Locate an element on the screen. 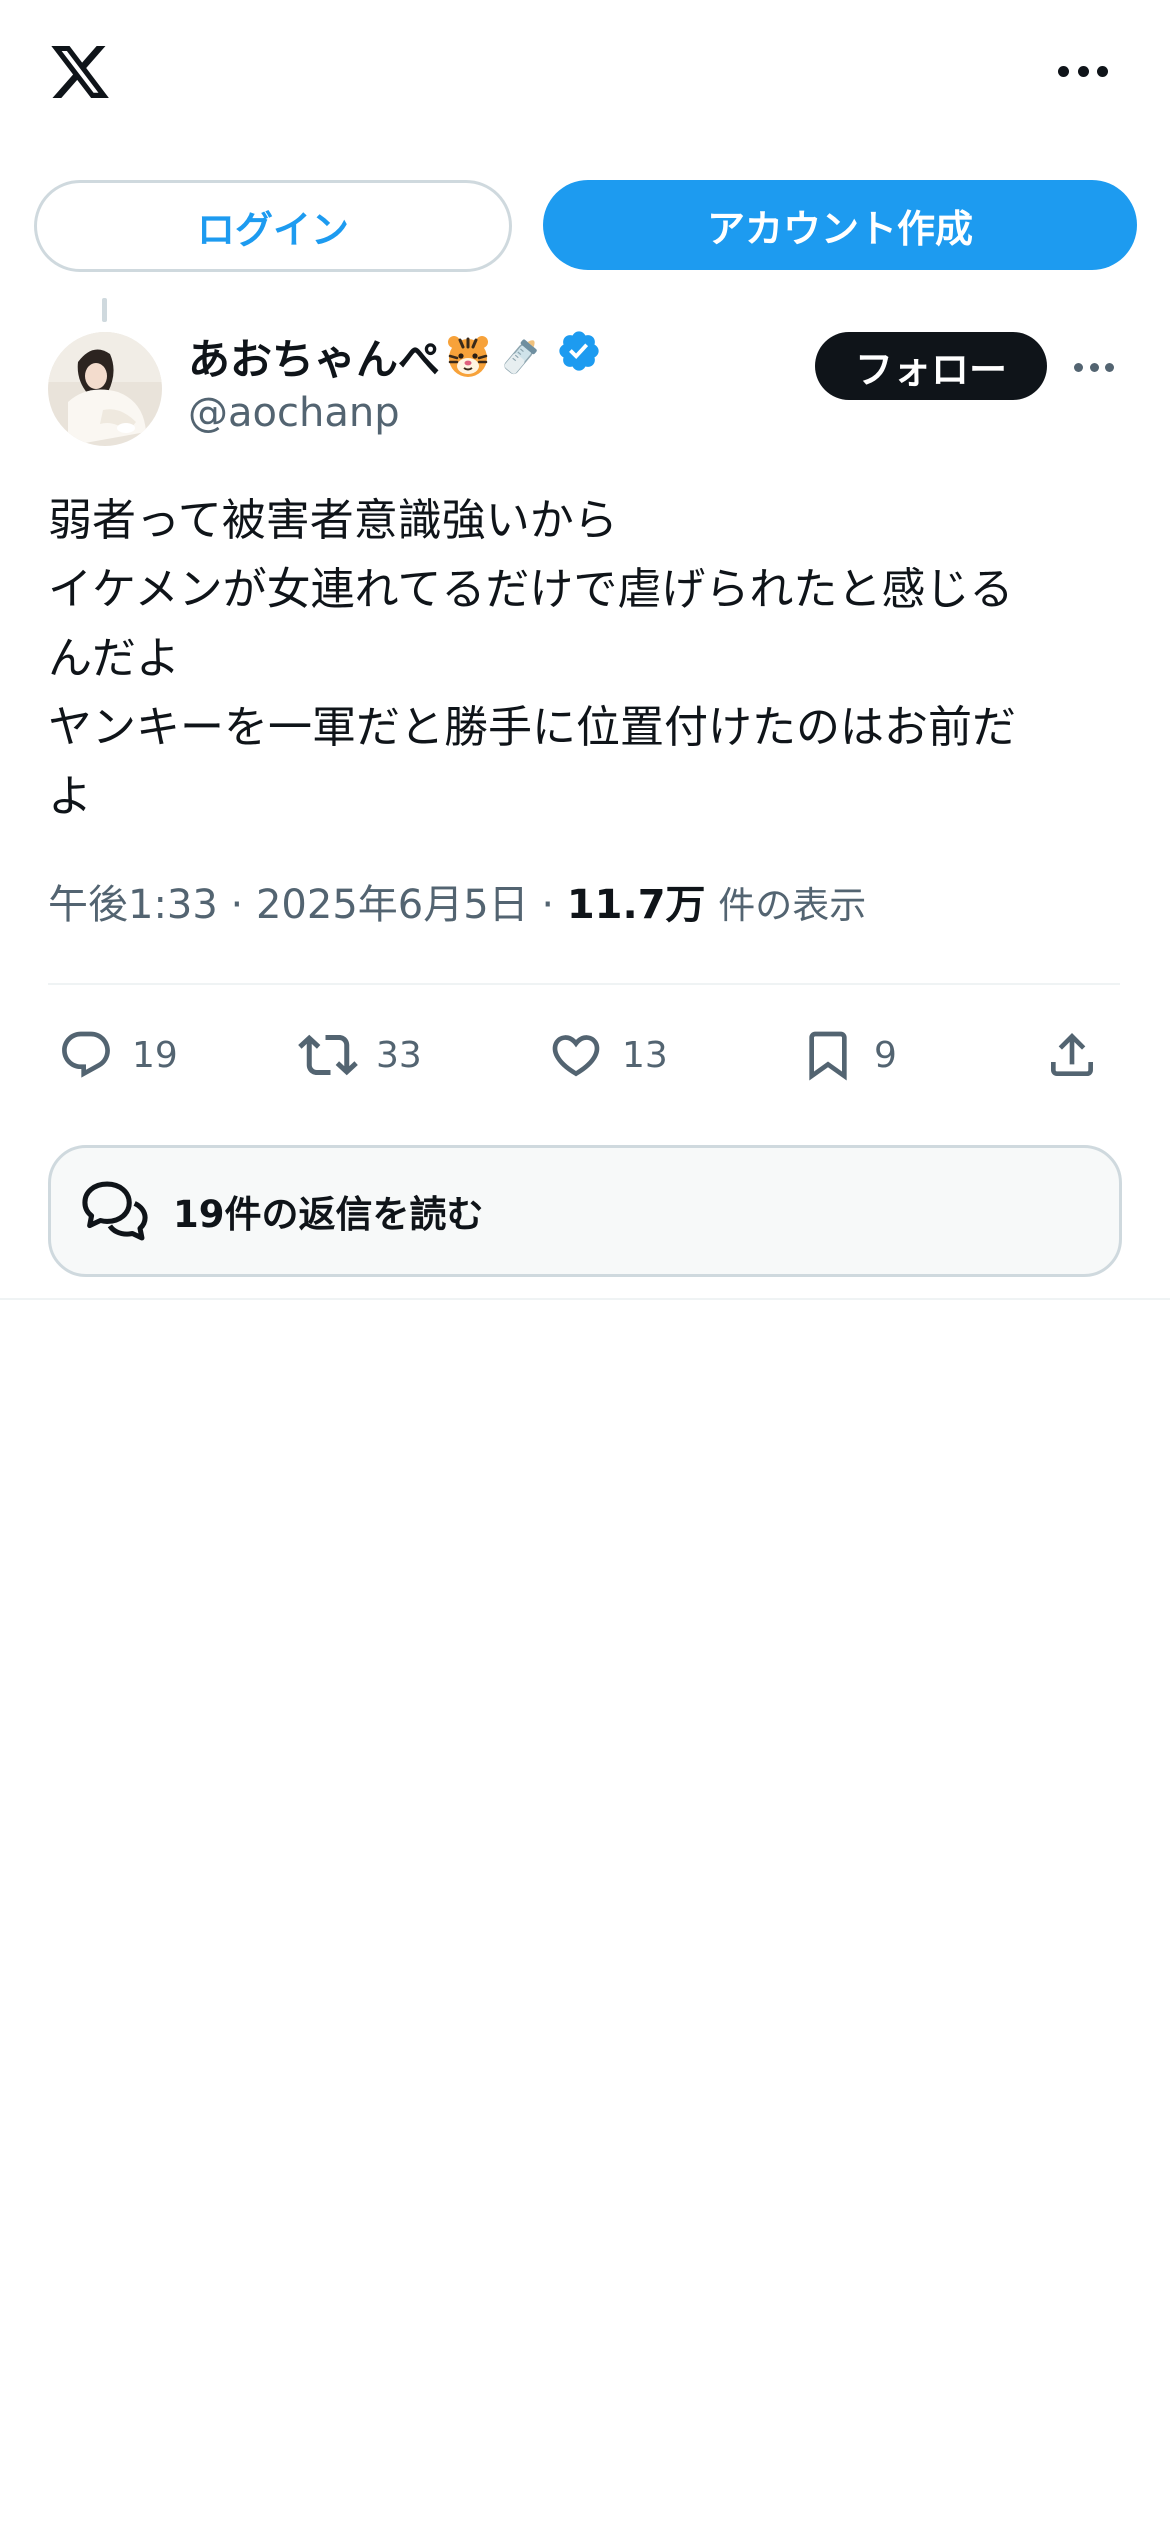 This screenshot has width=1170, height=2532. views-label: 件の表示 is located at coordinates (792, 905).